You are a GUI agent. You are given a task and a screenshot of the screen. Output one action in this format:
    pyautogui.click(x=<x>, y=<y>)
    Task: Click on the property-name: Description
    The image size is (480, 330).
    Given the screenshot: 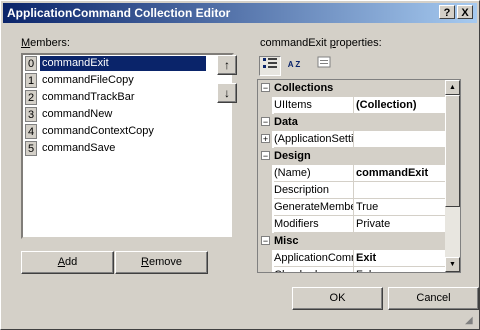 What is the action you would take?
    pyautogui.click(x=314, y=190)
    